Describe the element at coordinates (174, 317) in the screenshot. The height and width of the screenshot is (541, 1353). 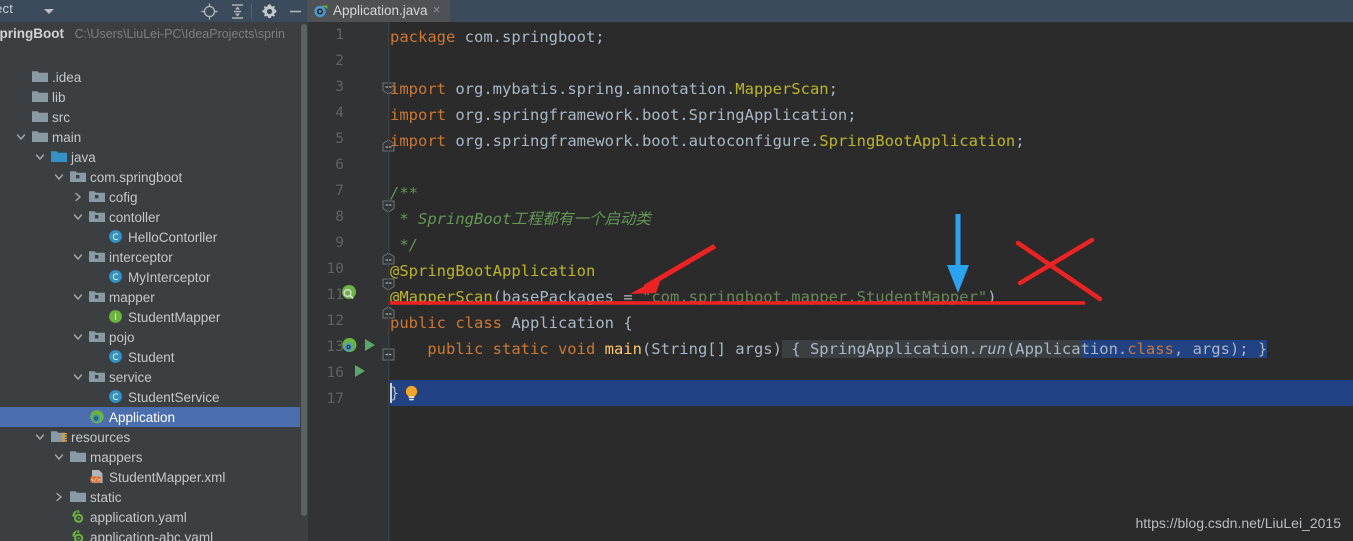
I see `tree-item-label: StudentMapper` at that location.